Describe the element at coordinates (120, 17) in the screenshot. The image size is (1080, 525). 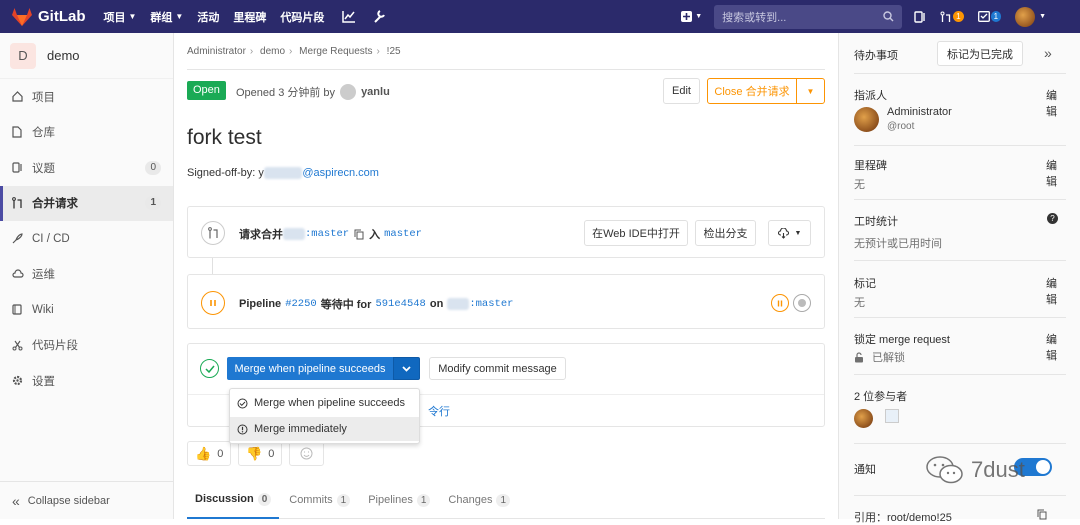
I see `nav-projects: 项目 ▼` at that location.